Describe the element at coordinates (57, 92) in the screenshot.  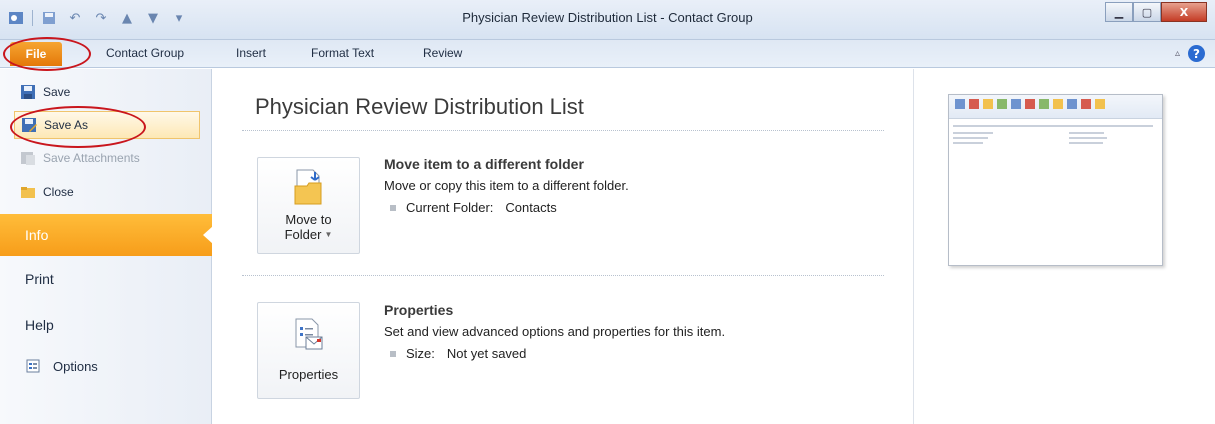
I see `save-label: Save` at that location.